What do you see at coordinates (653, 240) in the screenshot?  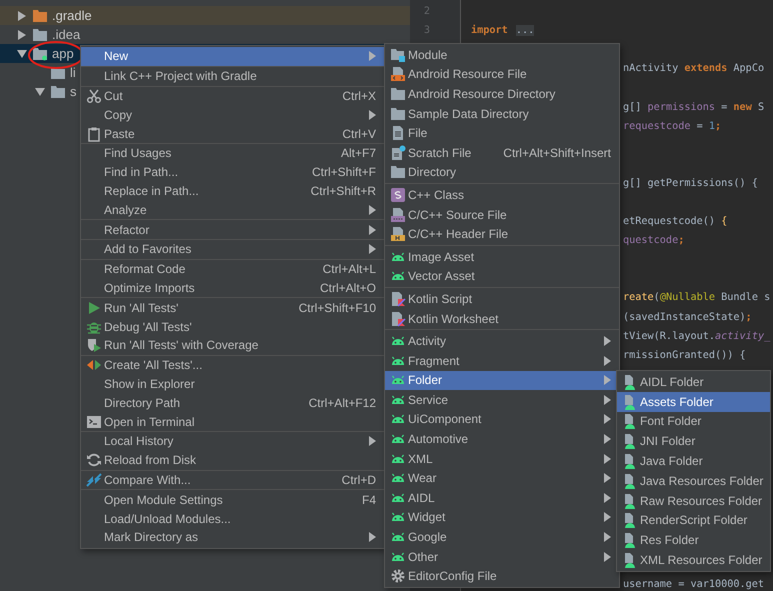 I see `code-line: questcode;` at bounding box center [653, 240].